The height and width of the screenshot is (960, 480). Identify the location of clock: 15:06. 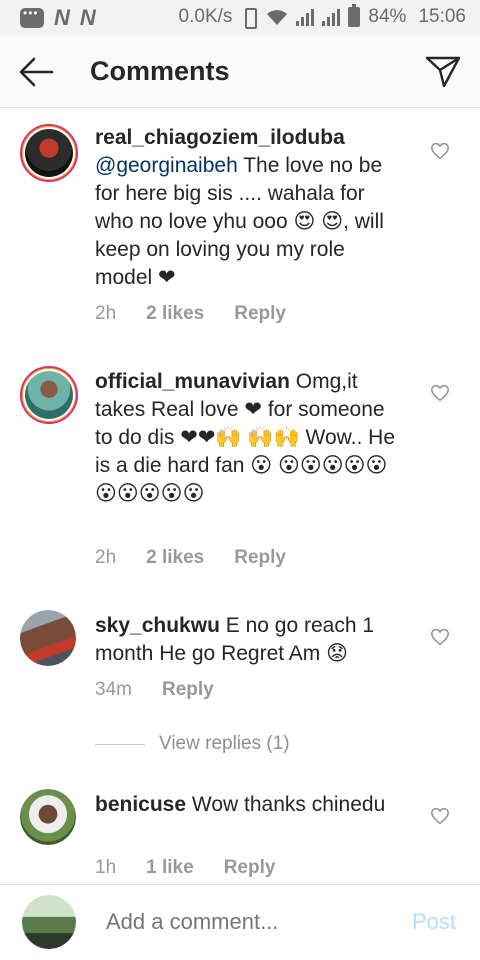
(442, 16).